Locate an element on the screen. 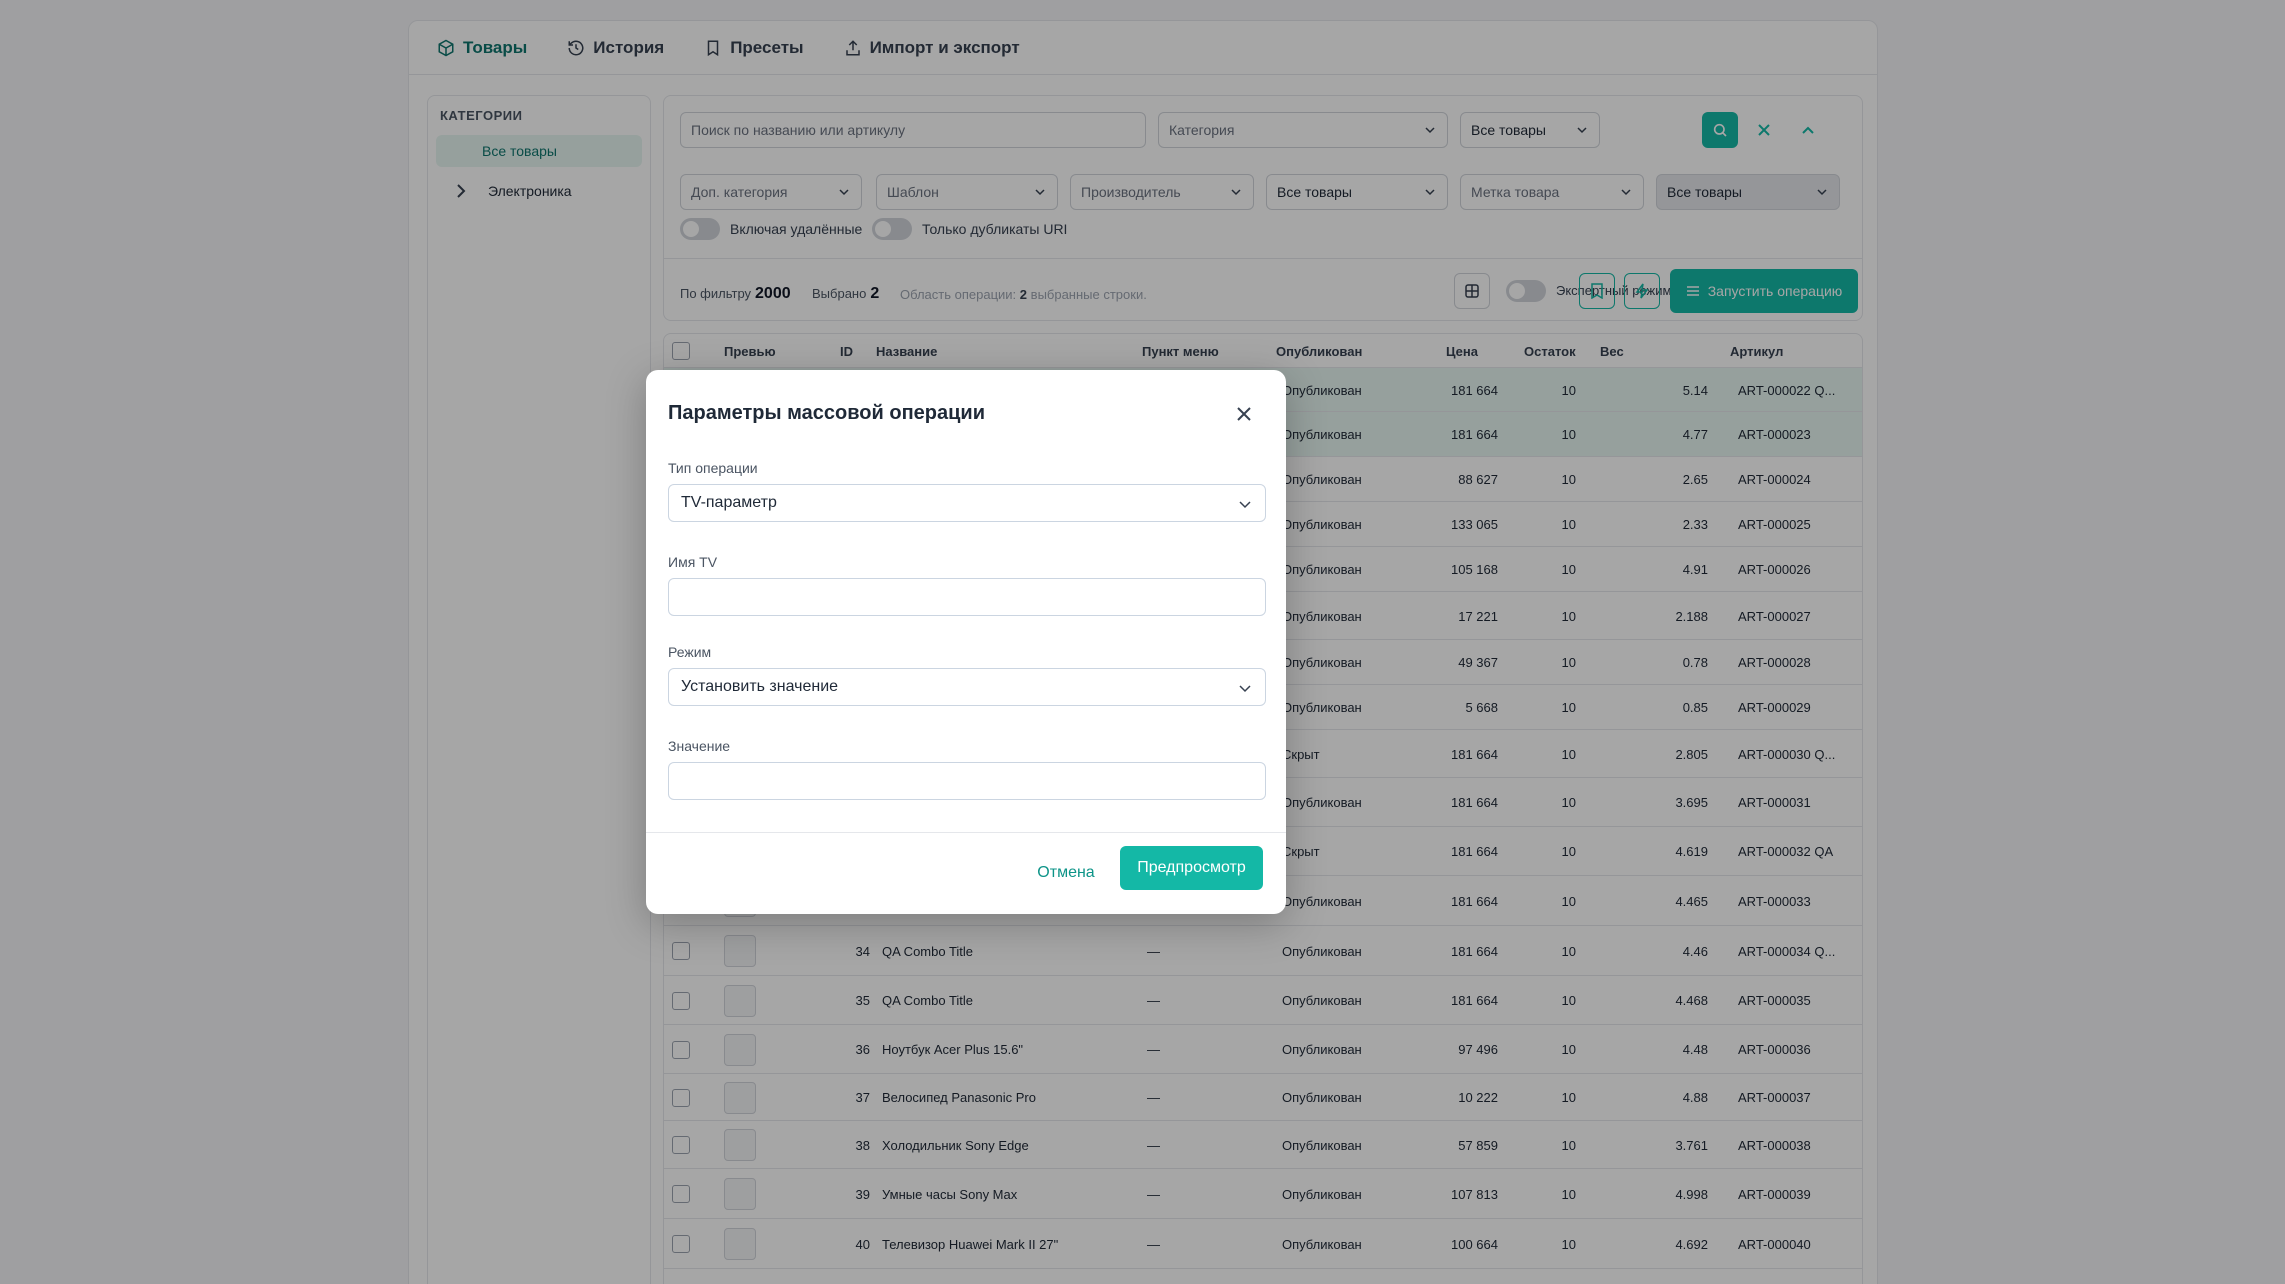  tv-name-input is located at coordinates (967, 597).